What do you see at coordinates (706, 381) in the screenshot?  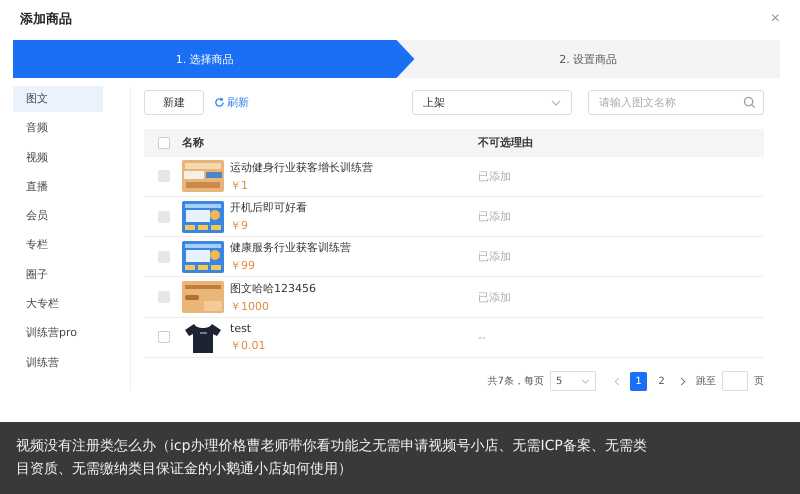 I see `jump-label: 跳至` at bounding box center [706, 381].